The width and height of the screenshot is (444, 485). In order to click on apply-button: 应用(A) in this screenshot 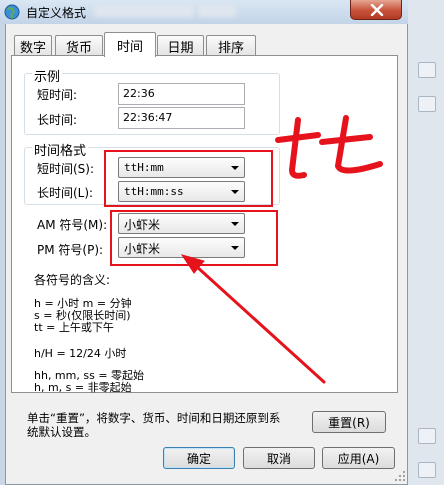, I will do `click(358, 458)`.